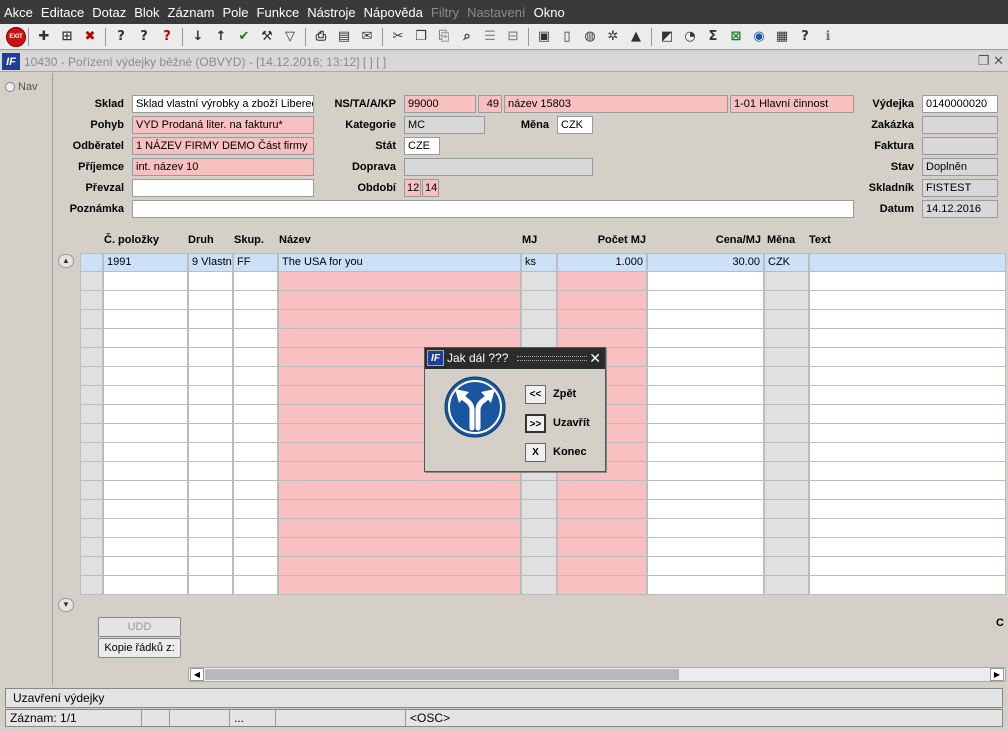  Describe the element at coordinates (62, 12) in the screenshot. I see `menu-item-editace: Editace` at that location.